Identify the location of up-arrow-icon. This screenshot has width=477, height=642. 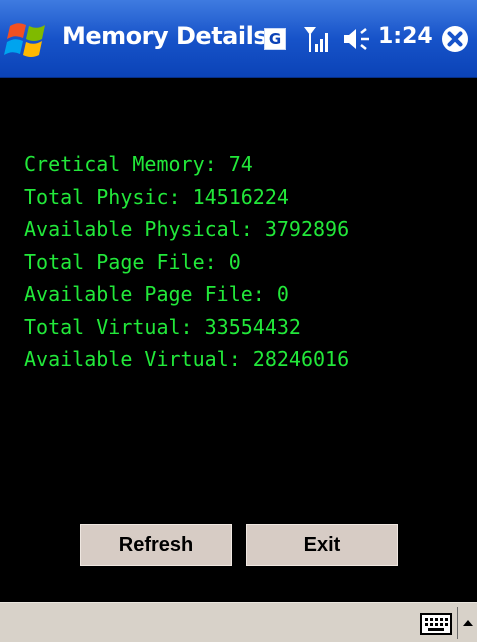
(468, 623).